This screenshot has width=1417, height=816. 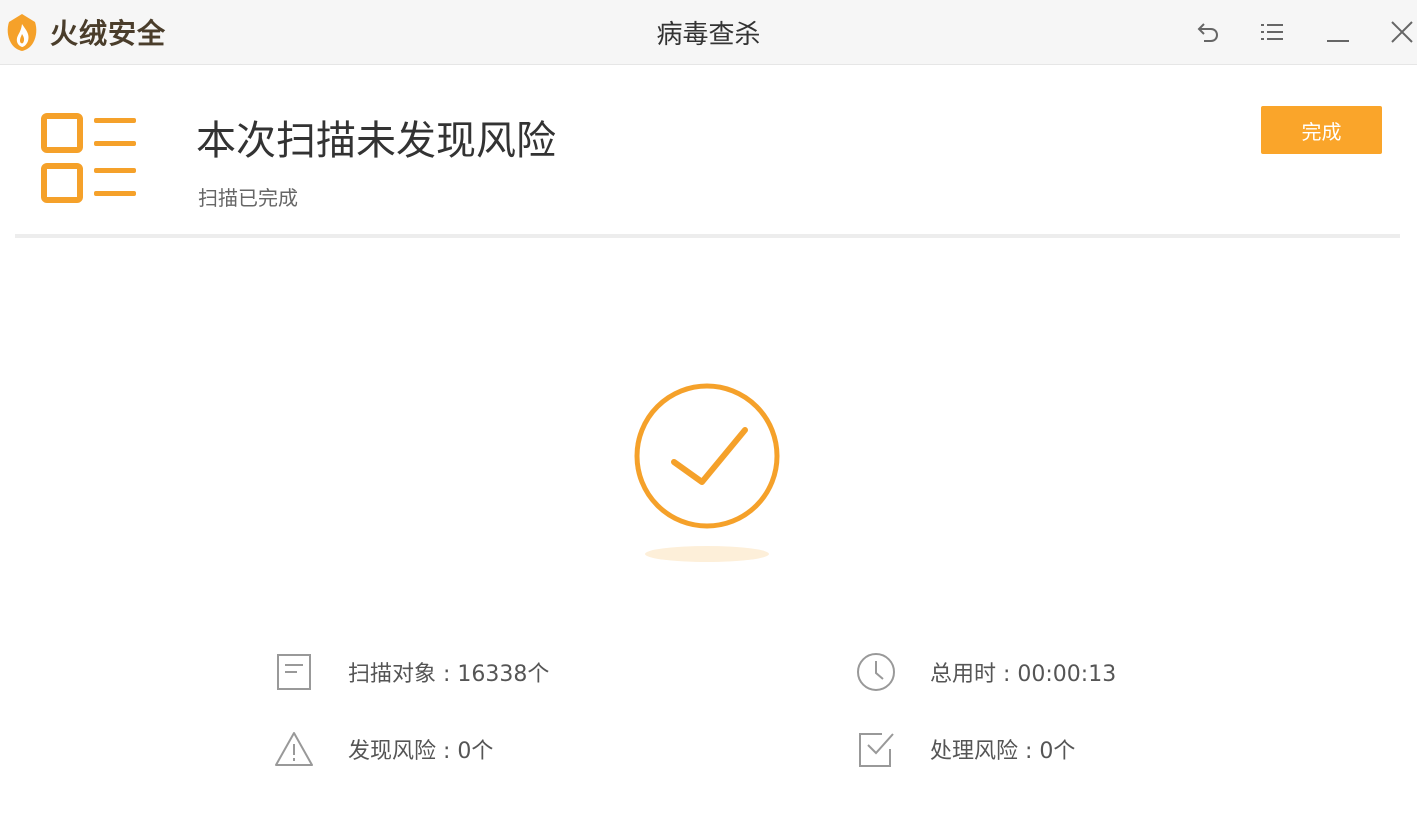 I want to click on stat-scanned-objects: 扫描对象 : 16338个, so click(x=410, y=672).